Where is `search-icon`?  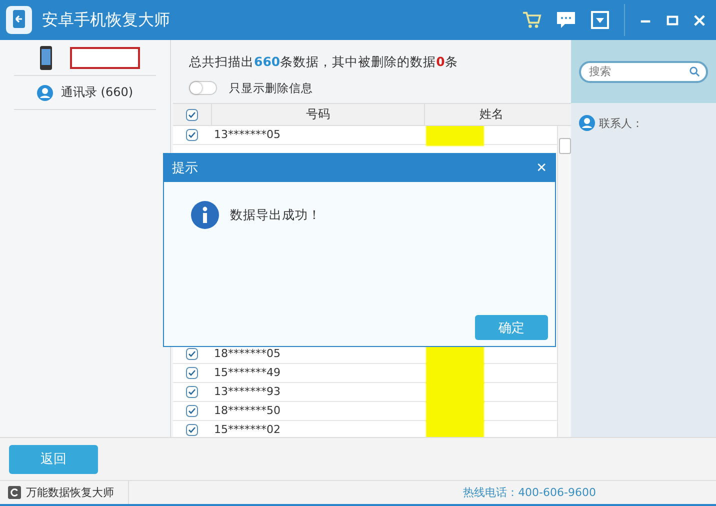 search-icon is located at coordinates (694, 71).